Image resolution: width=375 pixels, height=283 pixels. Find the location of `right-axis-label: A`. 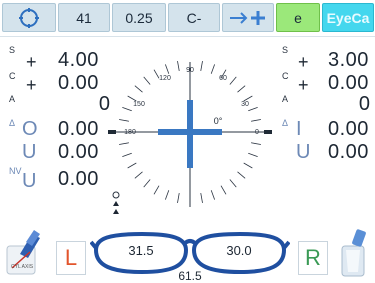

right-axis-label: A is located at coordinates (285, 99).